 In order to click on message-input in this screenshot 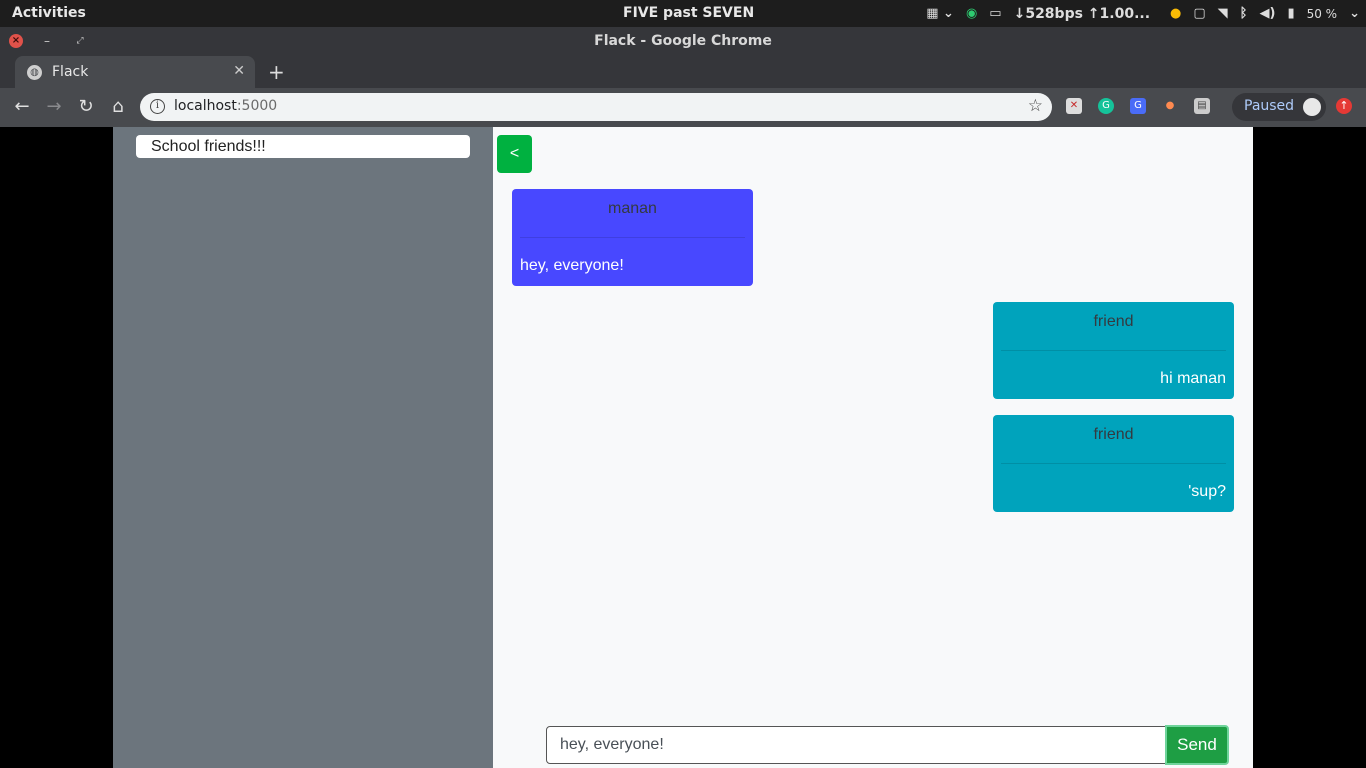, I will do `click(856, 745)`.